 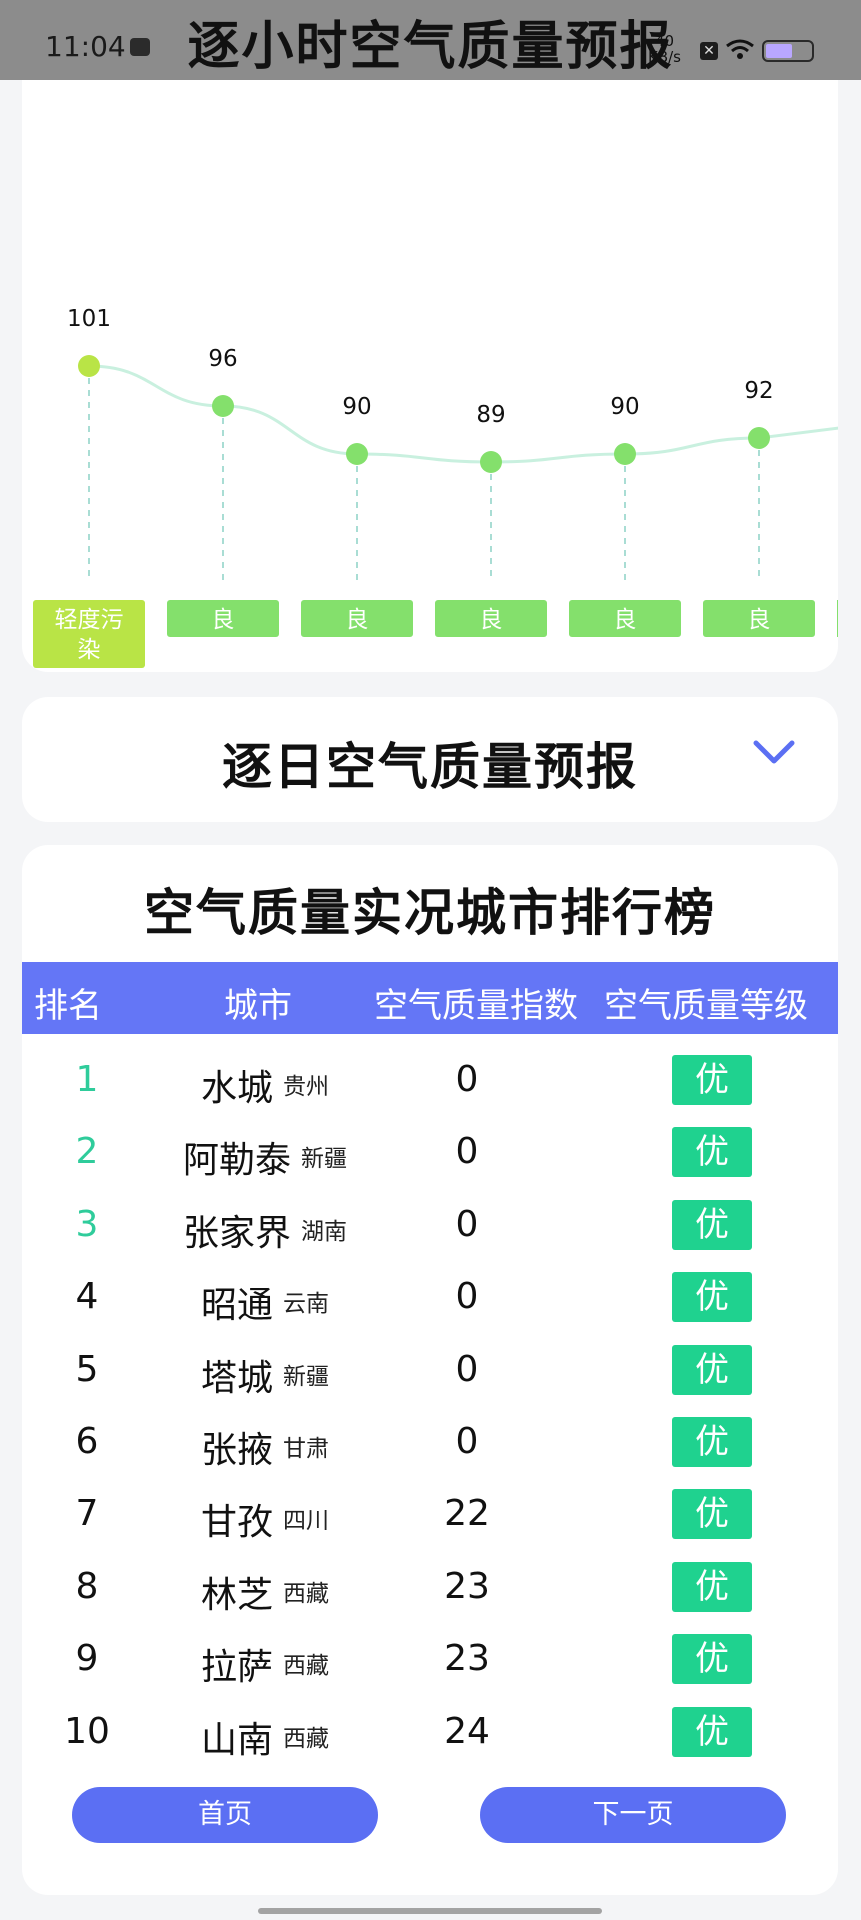 What do you see at coordinates (774, 752) in the screenshot?
I see `chevron-down-icon` at bounding box center [774, 752].